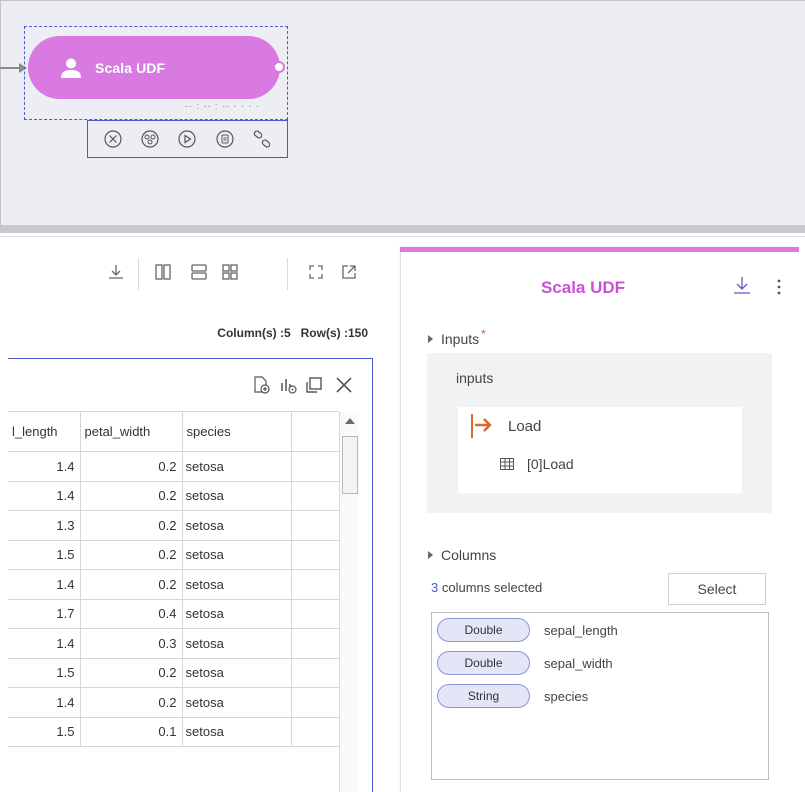 This screenshot has height=792, width=805. What do you see at coordinates (184, 333) in the screenshot?
I see `grid-counts: Column(s) :5 Row(s) :150` at bounding box center [184, 333].